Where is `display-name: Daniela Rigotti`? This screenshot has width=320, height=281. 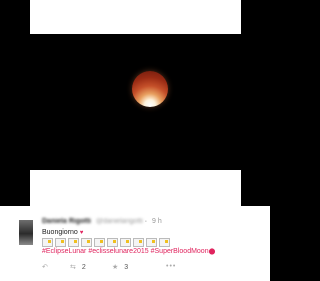 display-name: Daniela Rigotti is located at coordinates (66, 221).